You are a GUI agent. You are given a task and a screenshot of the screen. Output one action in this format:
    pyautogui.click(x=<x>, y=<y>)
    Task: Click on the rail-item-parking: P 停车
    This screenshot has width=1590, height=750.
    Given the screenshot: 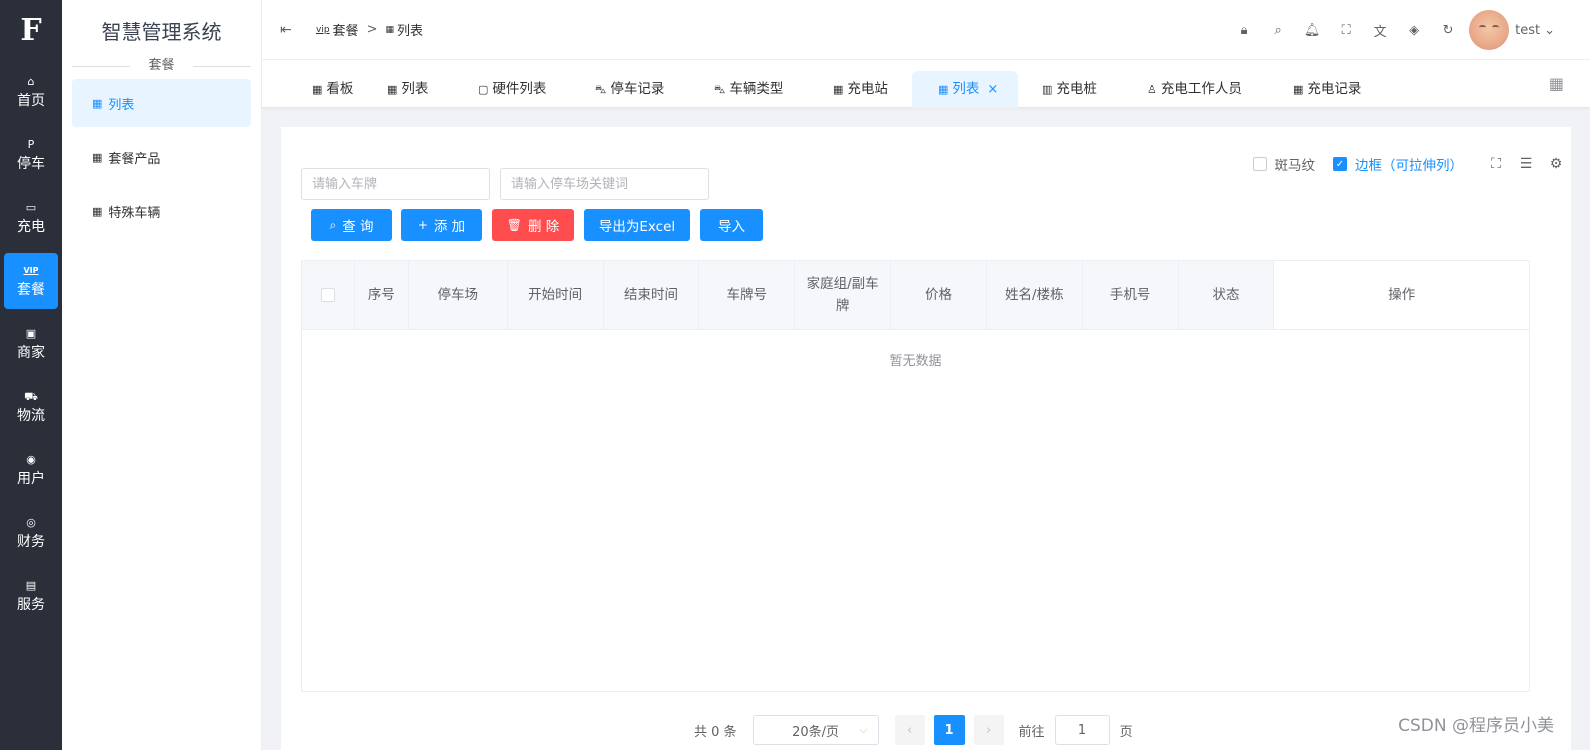 What is the action you would take?
    pyautogui.click(x=31, y=155)
    